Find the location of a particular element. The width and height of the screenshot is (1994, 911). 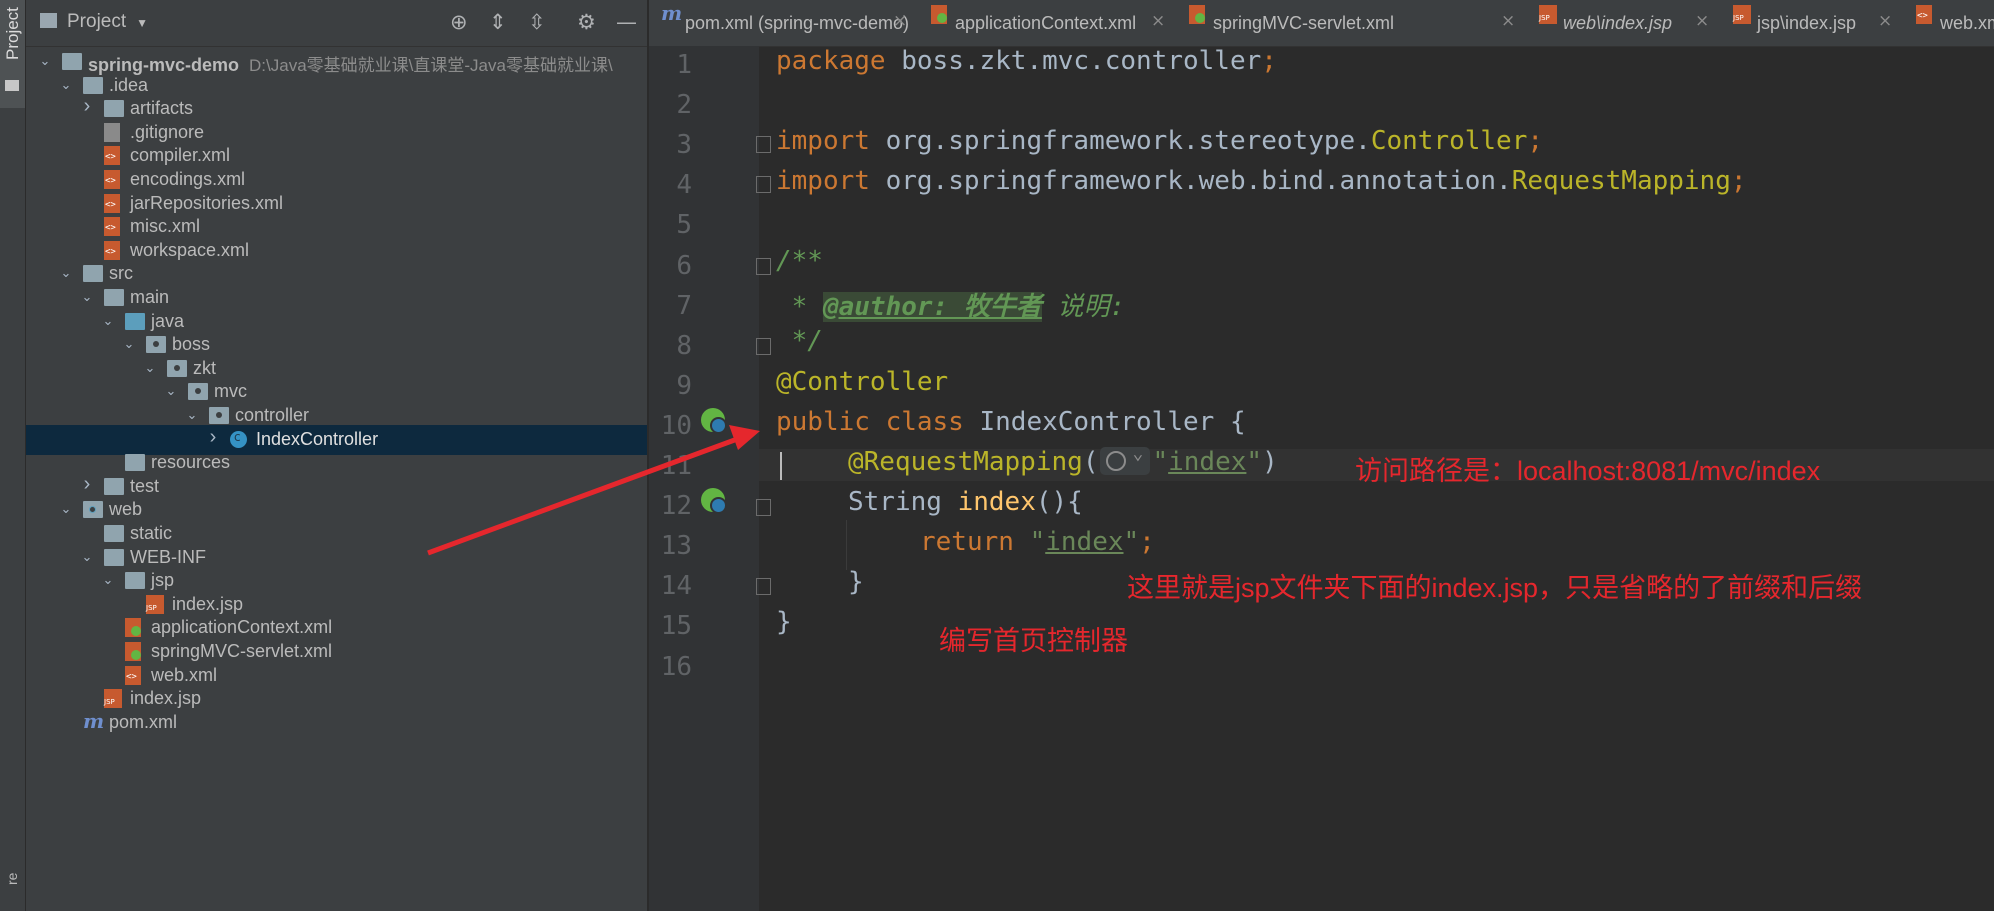

project-tool-tab: Project is located at coordinates (12, 54).